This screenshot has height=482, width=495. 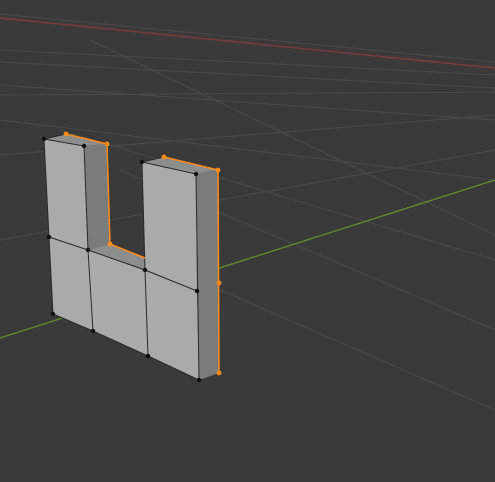 I want to click on x-axis-line, so click(x=247, y=43).